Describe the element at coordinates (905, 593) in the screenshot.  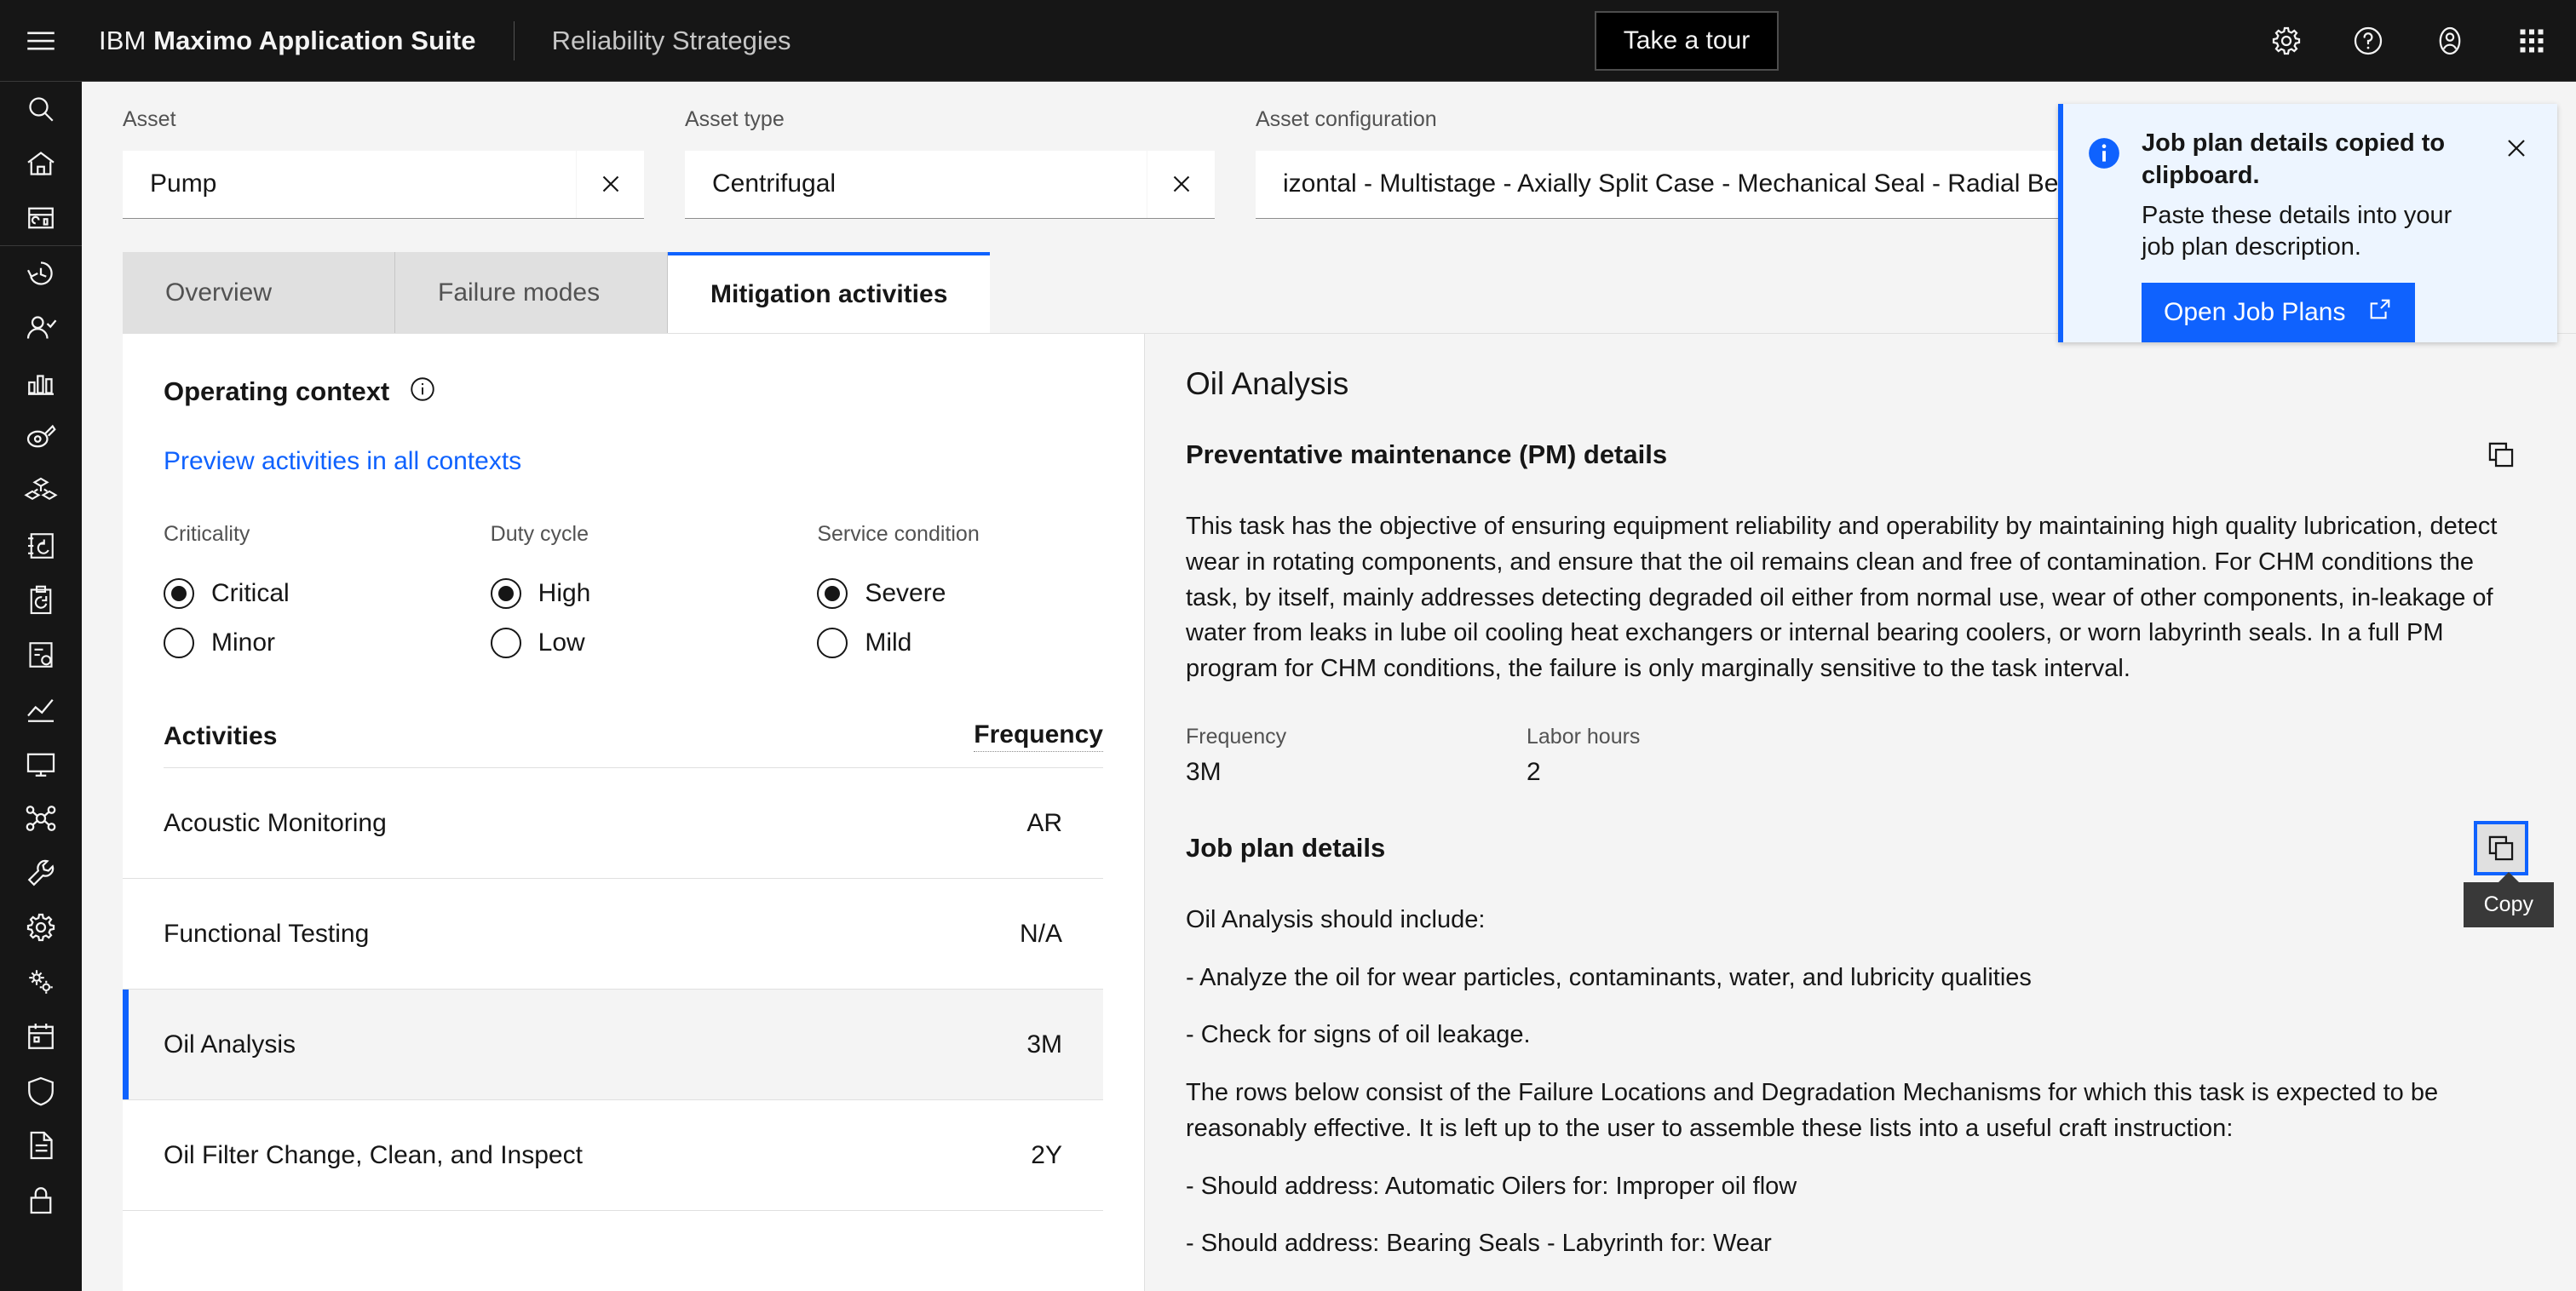
I see `radio-label: Severe` at that location.